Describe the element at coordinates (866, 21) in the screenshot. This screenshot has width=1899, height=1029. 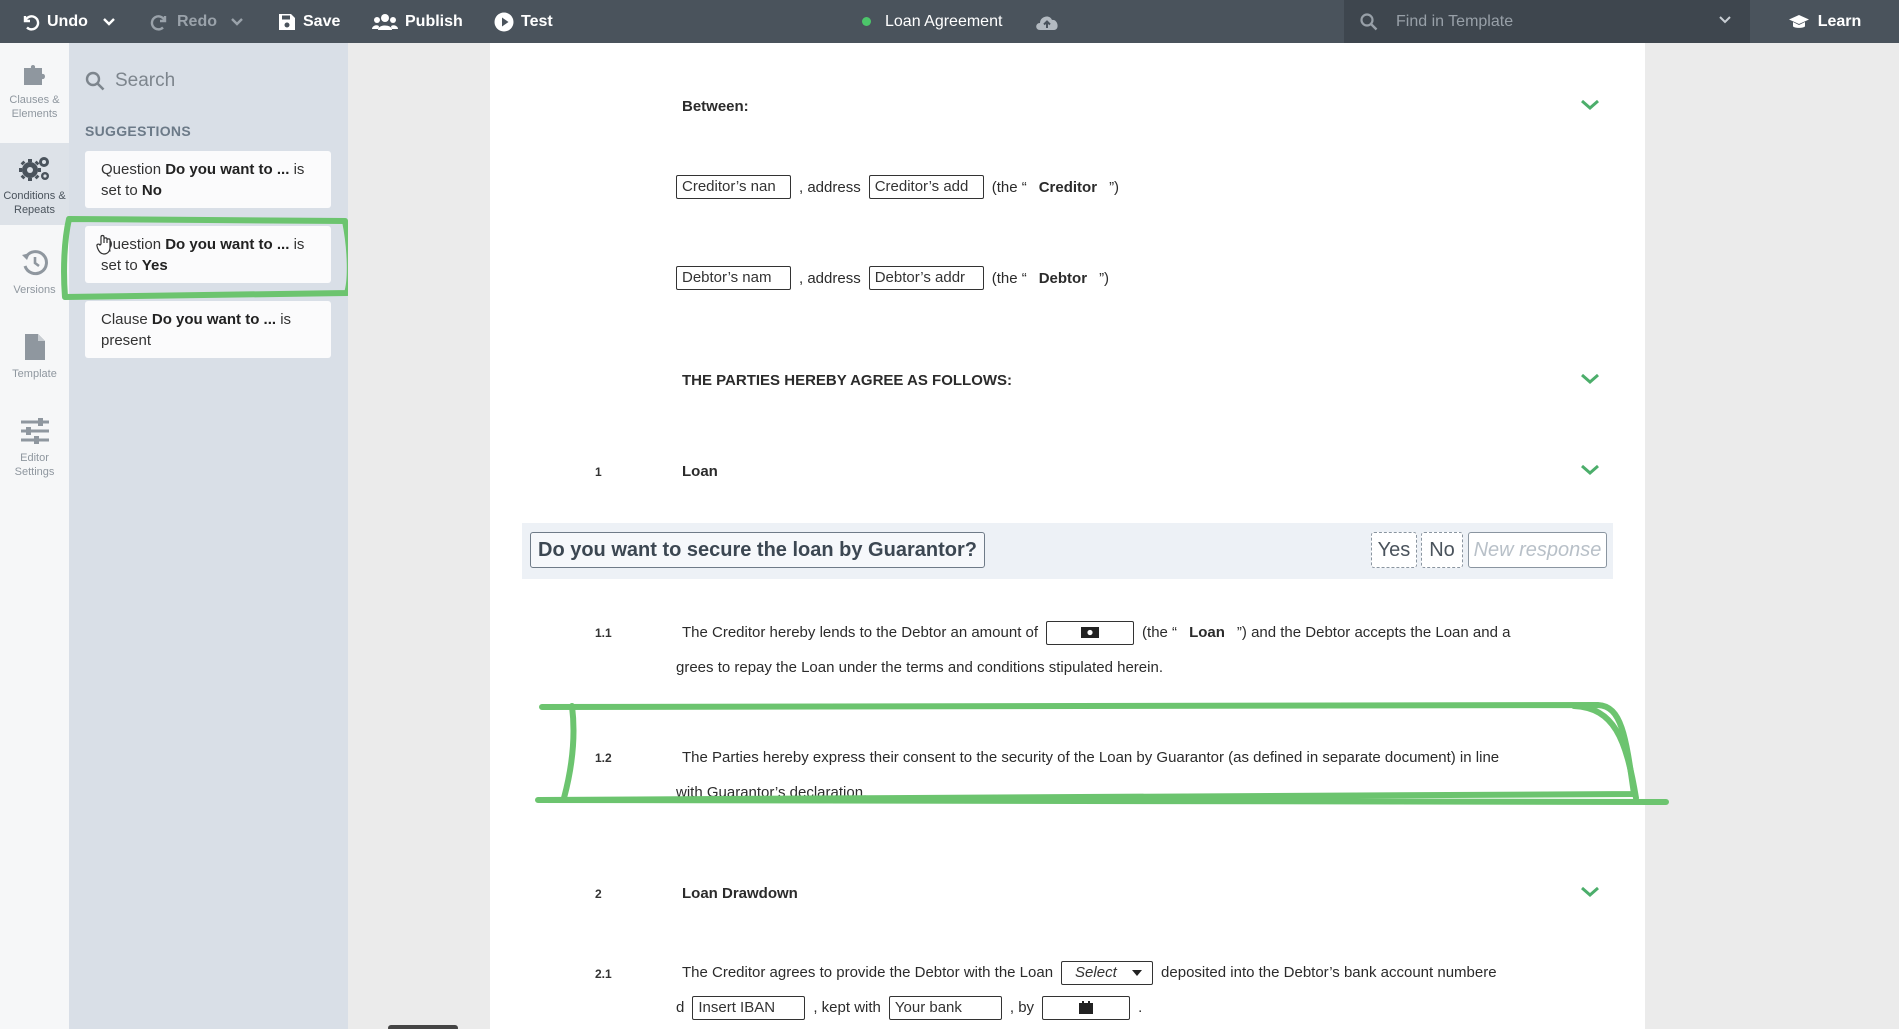
I see `saved-status-dot` at that location.